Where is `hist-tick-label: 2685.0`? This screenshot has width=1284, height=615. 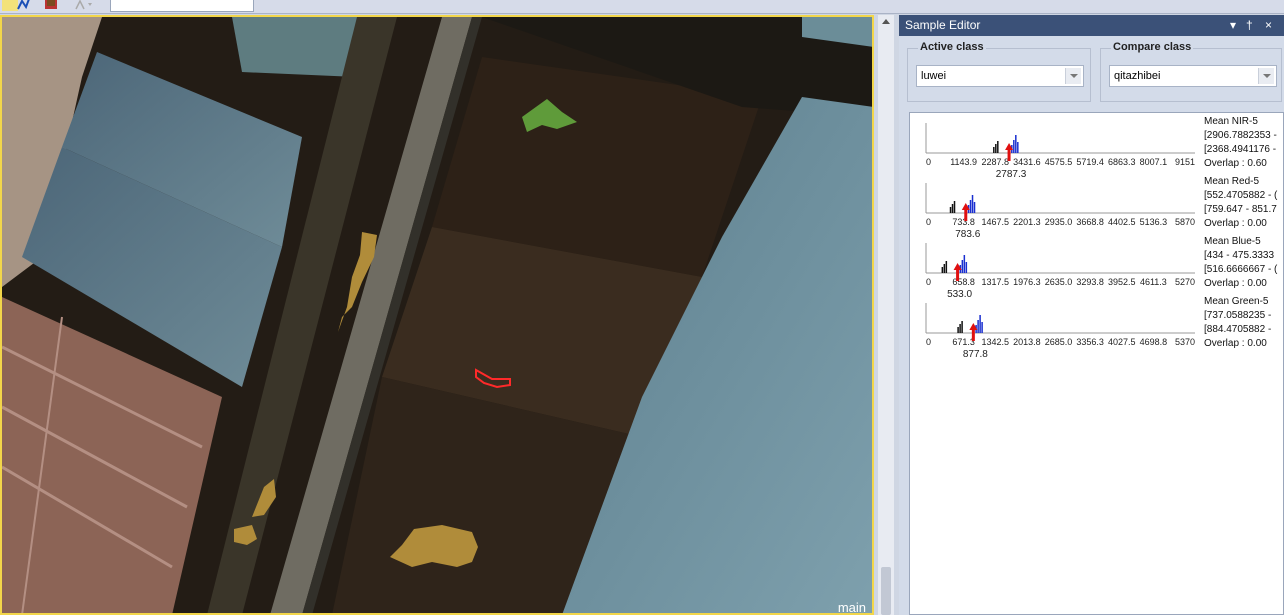 hist-tick-label: 2685.0 is located at coordinates (1059, 342).